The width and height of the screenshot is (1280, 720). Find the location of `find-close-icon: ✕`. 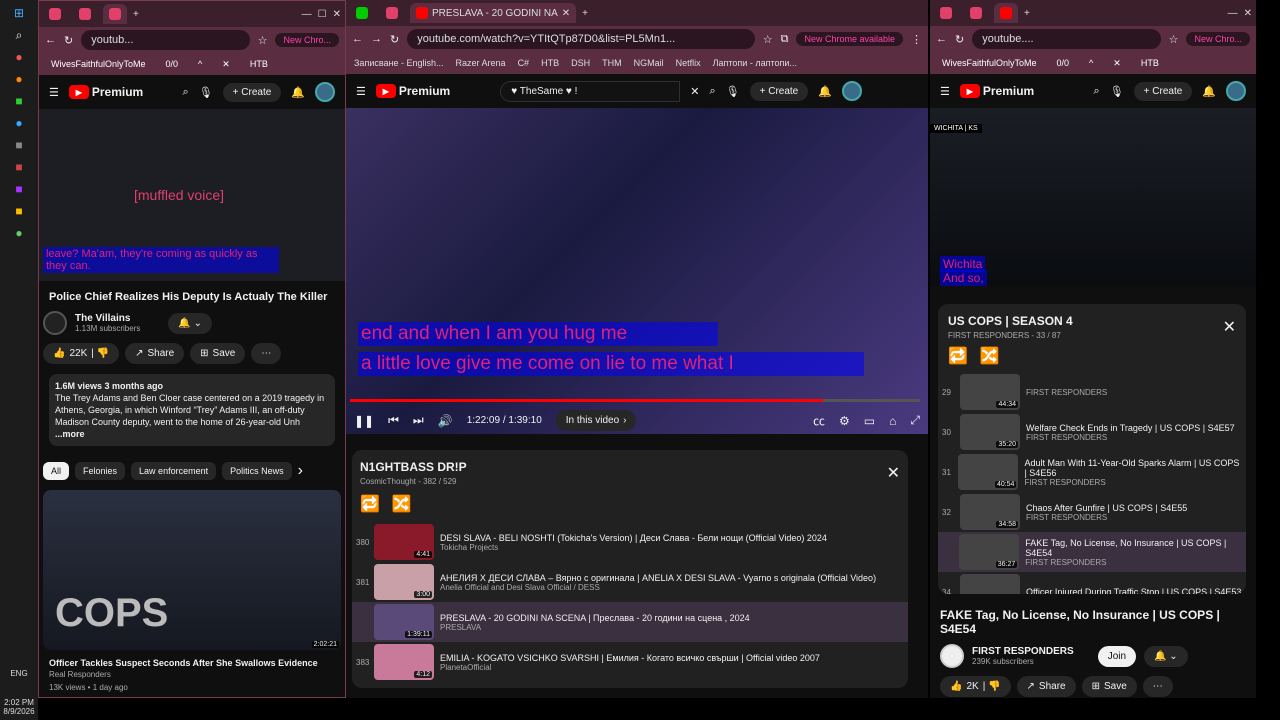

find-close-icon: ✕ is located at coordinates (226, 64).